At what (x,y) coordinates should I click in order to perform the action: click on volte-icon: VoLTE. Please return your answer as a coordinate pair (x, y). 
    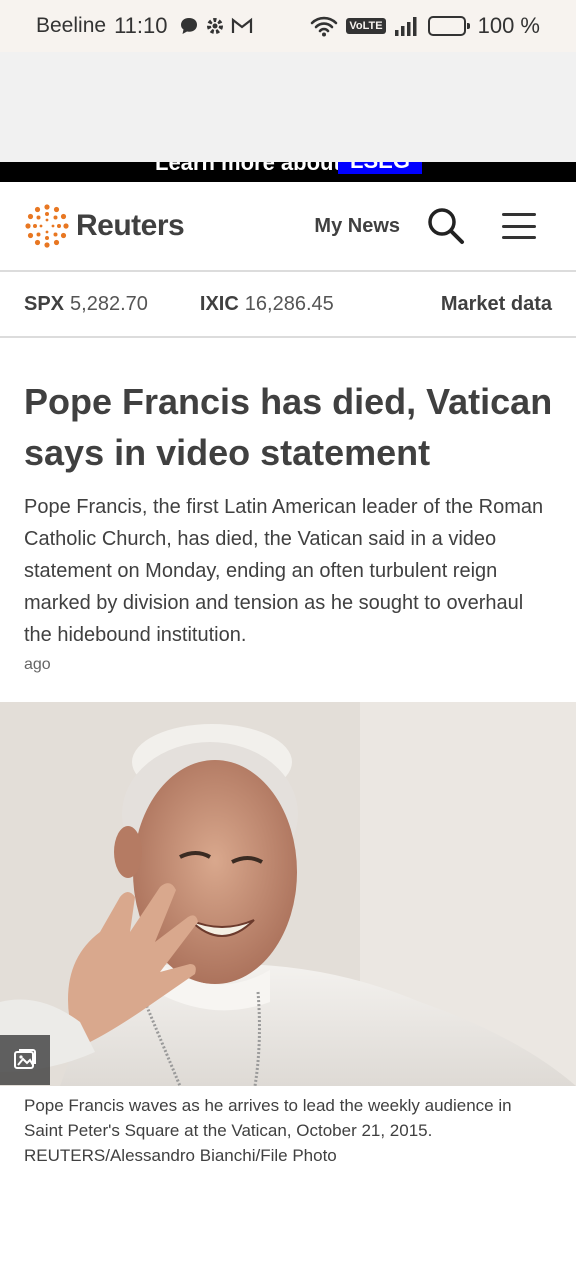
    Looking at the image, I should click on (366, 26).